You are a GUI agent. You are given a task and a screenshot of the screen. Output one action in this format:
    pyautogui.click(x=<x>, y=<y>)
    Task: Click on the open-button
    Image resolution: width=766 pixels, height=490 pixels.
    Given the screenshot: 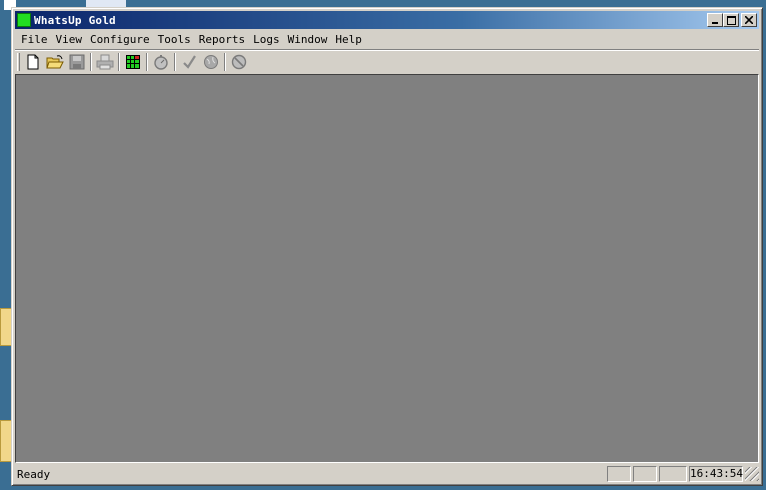 What is the action you would take?
    pyautogui.click(x=55, y=62)
    